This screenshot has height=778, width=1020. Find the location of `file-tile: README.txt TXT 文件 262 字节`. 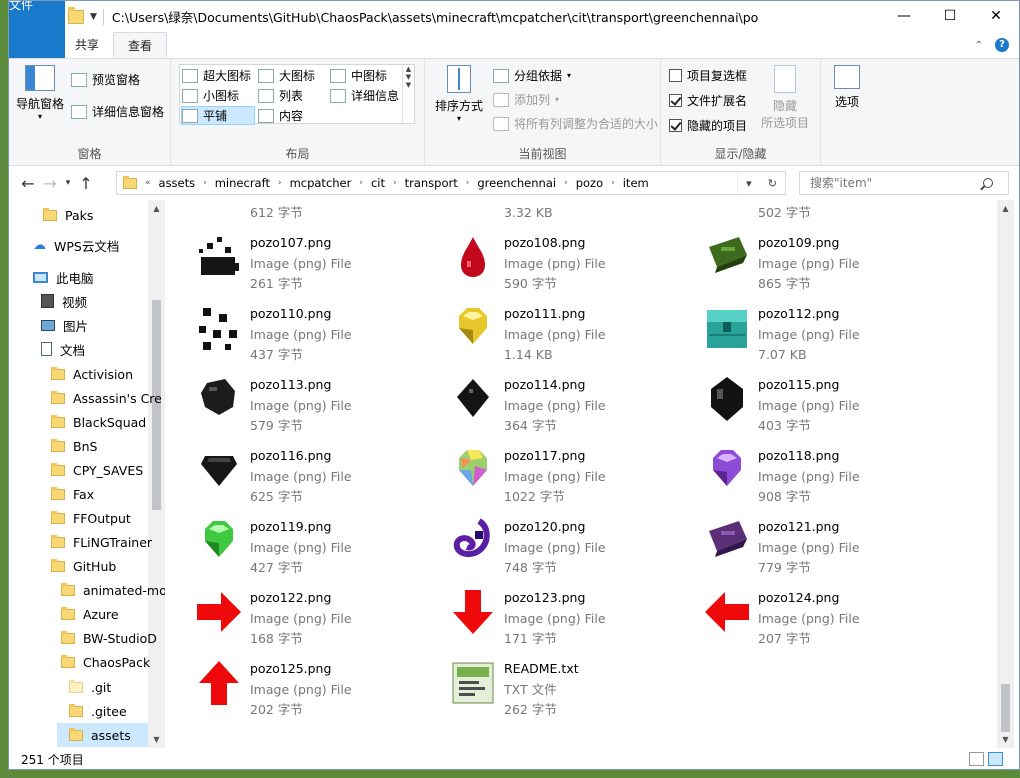

file-tile: README.txt TXT 文件 262 字节 is located at coordinates (552, 684).